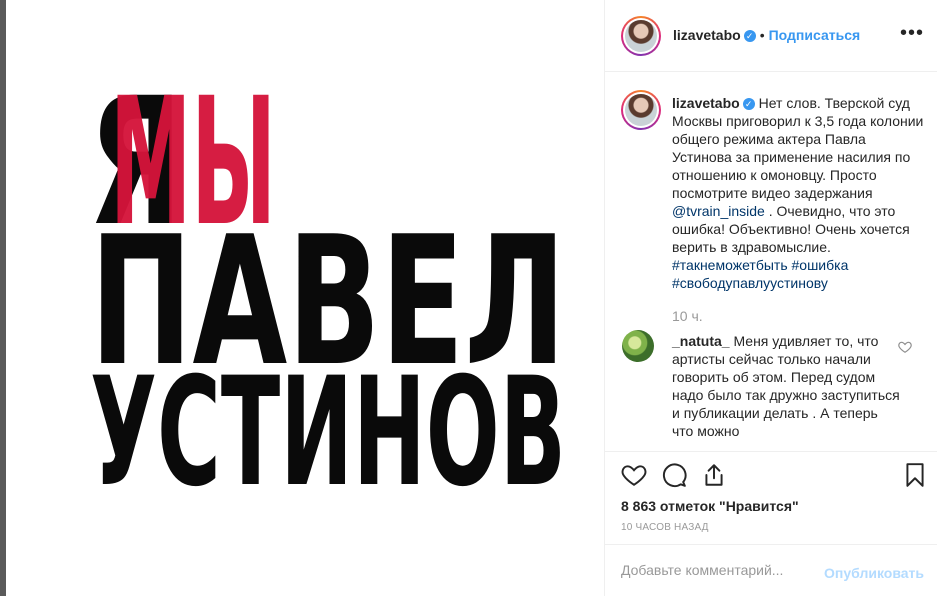  What do you see at coordinates (730, 265) in the screenshot?
I see `caption-hashtag: #такнеможетбыть` at bounding box center [730, 265].